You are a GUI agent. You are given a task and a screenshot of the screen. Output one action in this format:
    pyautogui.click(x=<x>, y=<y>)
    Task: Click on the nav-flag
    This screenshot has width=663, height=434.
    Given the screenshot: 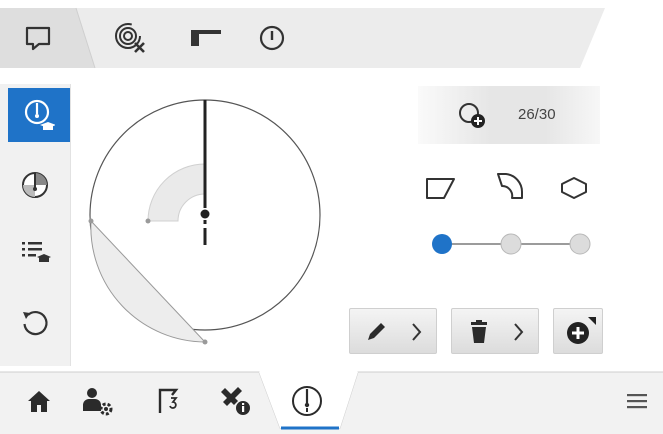 What is the action you would take?
    pyautogui.click(x=169, y=401)
    